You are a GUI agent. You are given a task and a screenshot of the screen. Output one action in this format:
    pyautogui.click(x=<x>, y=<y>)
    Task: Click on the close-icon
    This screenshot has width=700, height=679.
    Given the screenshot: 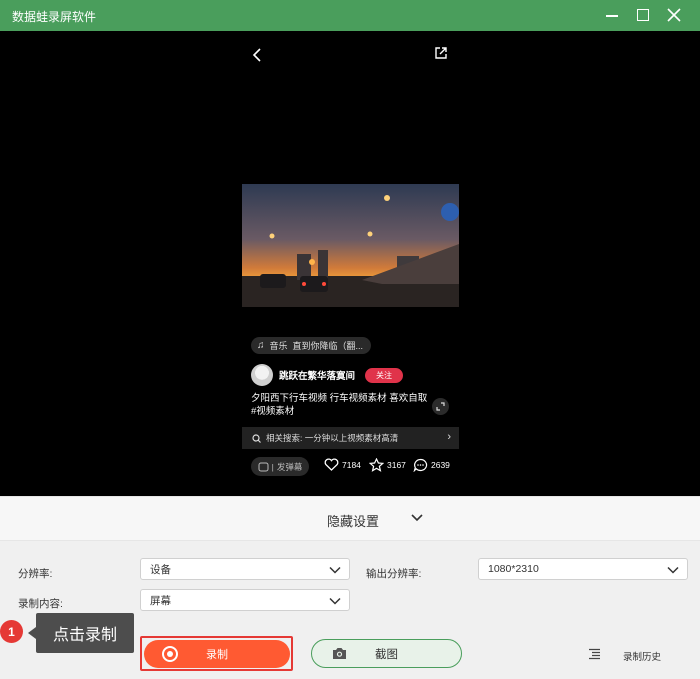 What is the action you would take?
    pyautogui.click(x=674, y=15)
    